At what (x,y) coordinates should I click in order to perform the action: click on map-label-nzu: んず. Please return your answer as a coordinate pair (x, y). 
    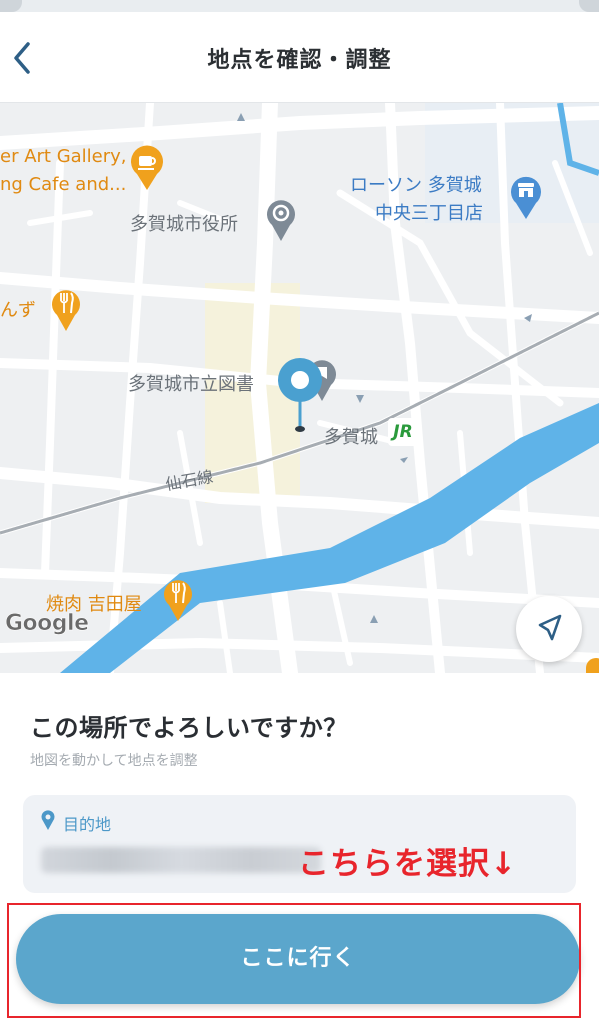
    Looking at the image, I should click on (18, 309).